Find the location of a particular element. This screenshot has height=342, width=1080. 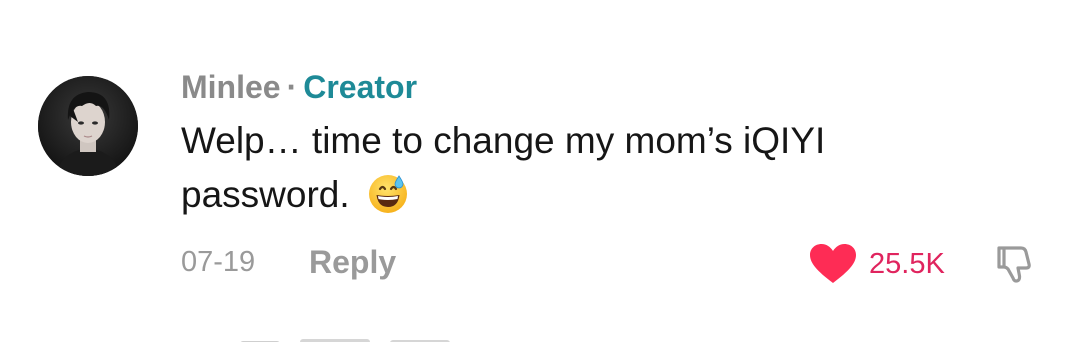

thumbs-down-icon is located at coordinates (1014, 264).